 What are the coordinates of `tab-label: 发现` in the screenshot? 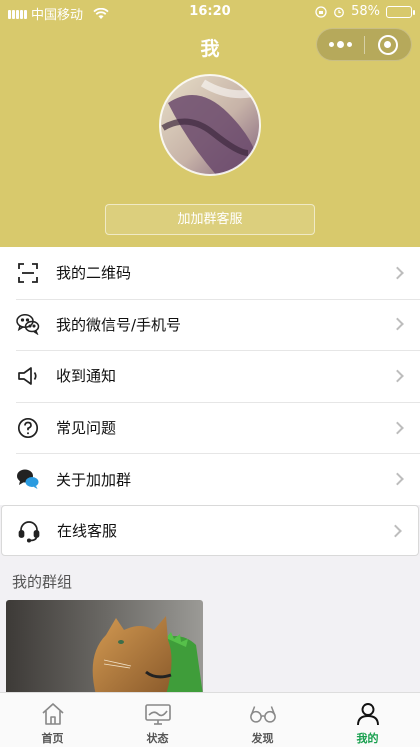 It's located at (262, 738).